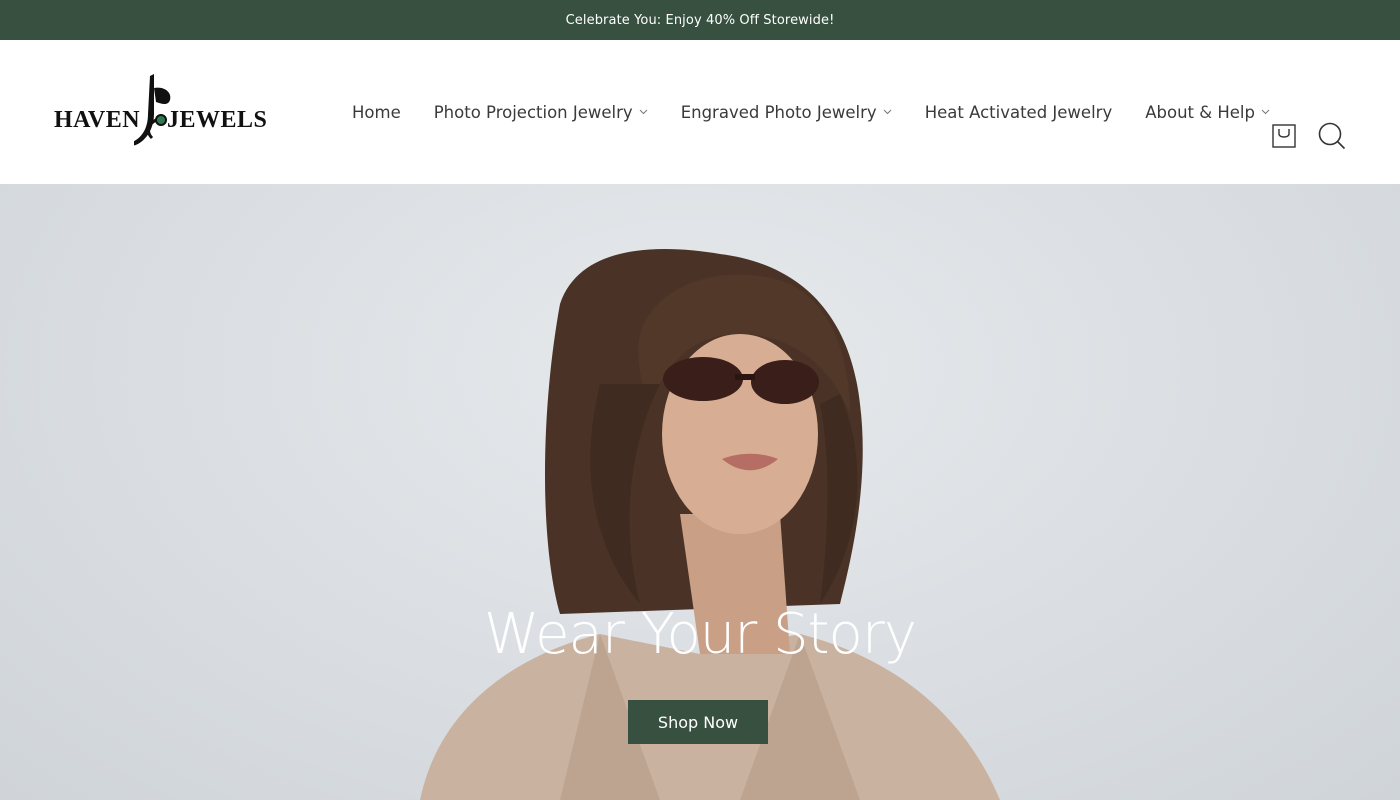 This screenshot has height=800, width=1400. What do you see at coordinates (533, 112) in the screenshot?
I see `nav-item-label: Photo Projection Jewelry` at bounding box center [533, 112].